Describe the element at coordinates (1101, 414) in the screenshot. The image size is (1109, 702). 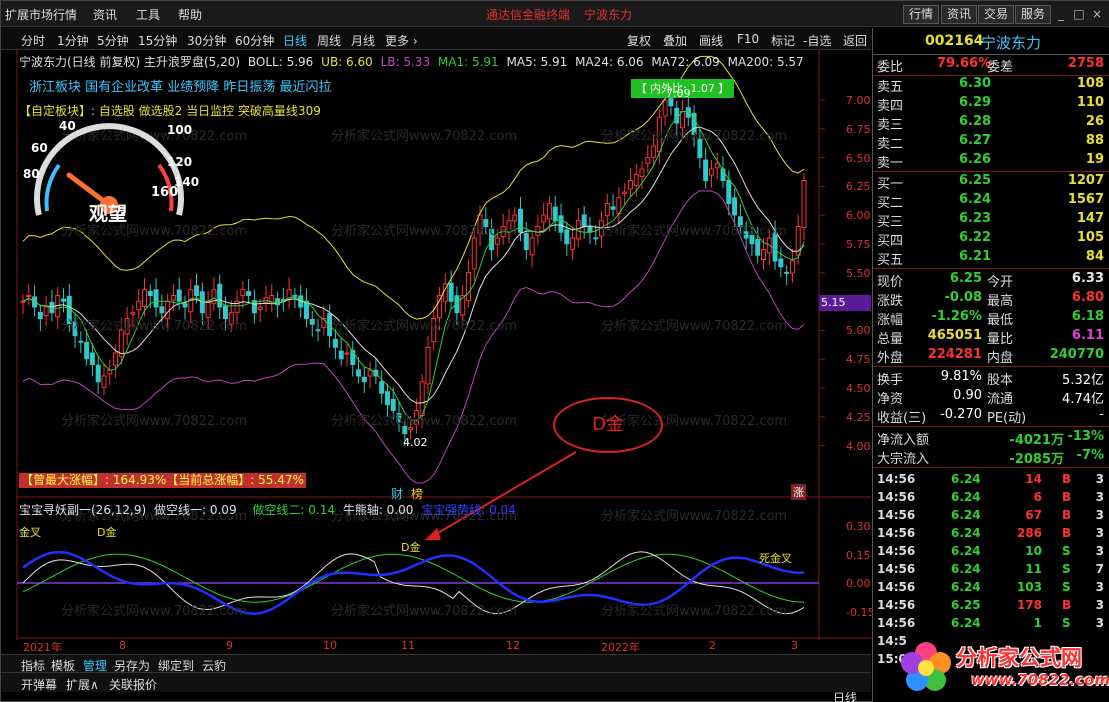
I see `fund-value: -` at that location.